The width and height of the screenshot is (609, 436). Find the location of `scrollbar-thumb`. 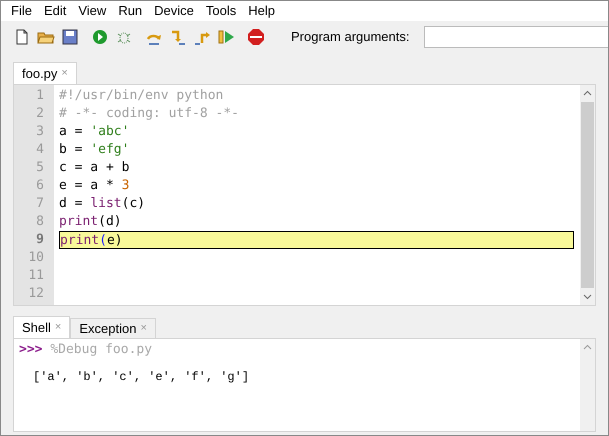

scrollbar-thumb is located at coordinates (587, 195).